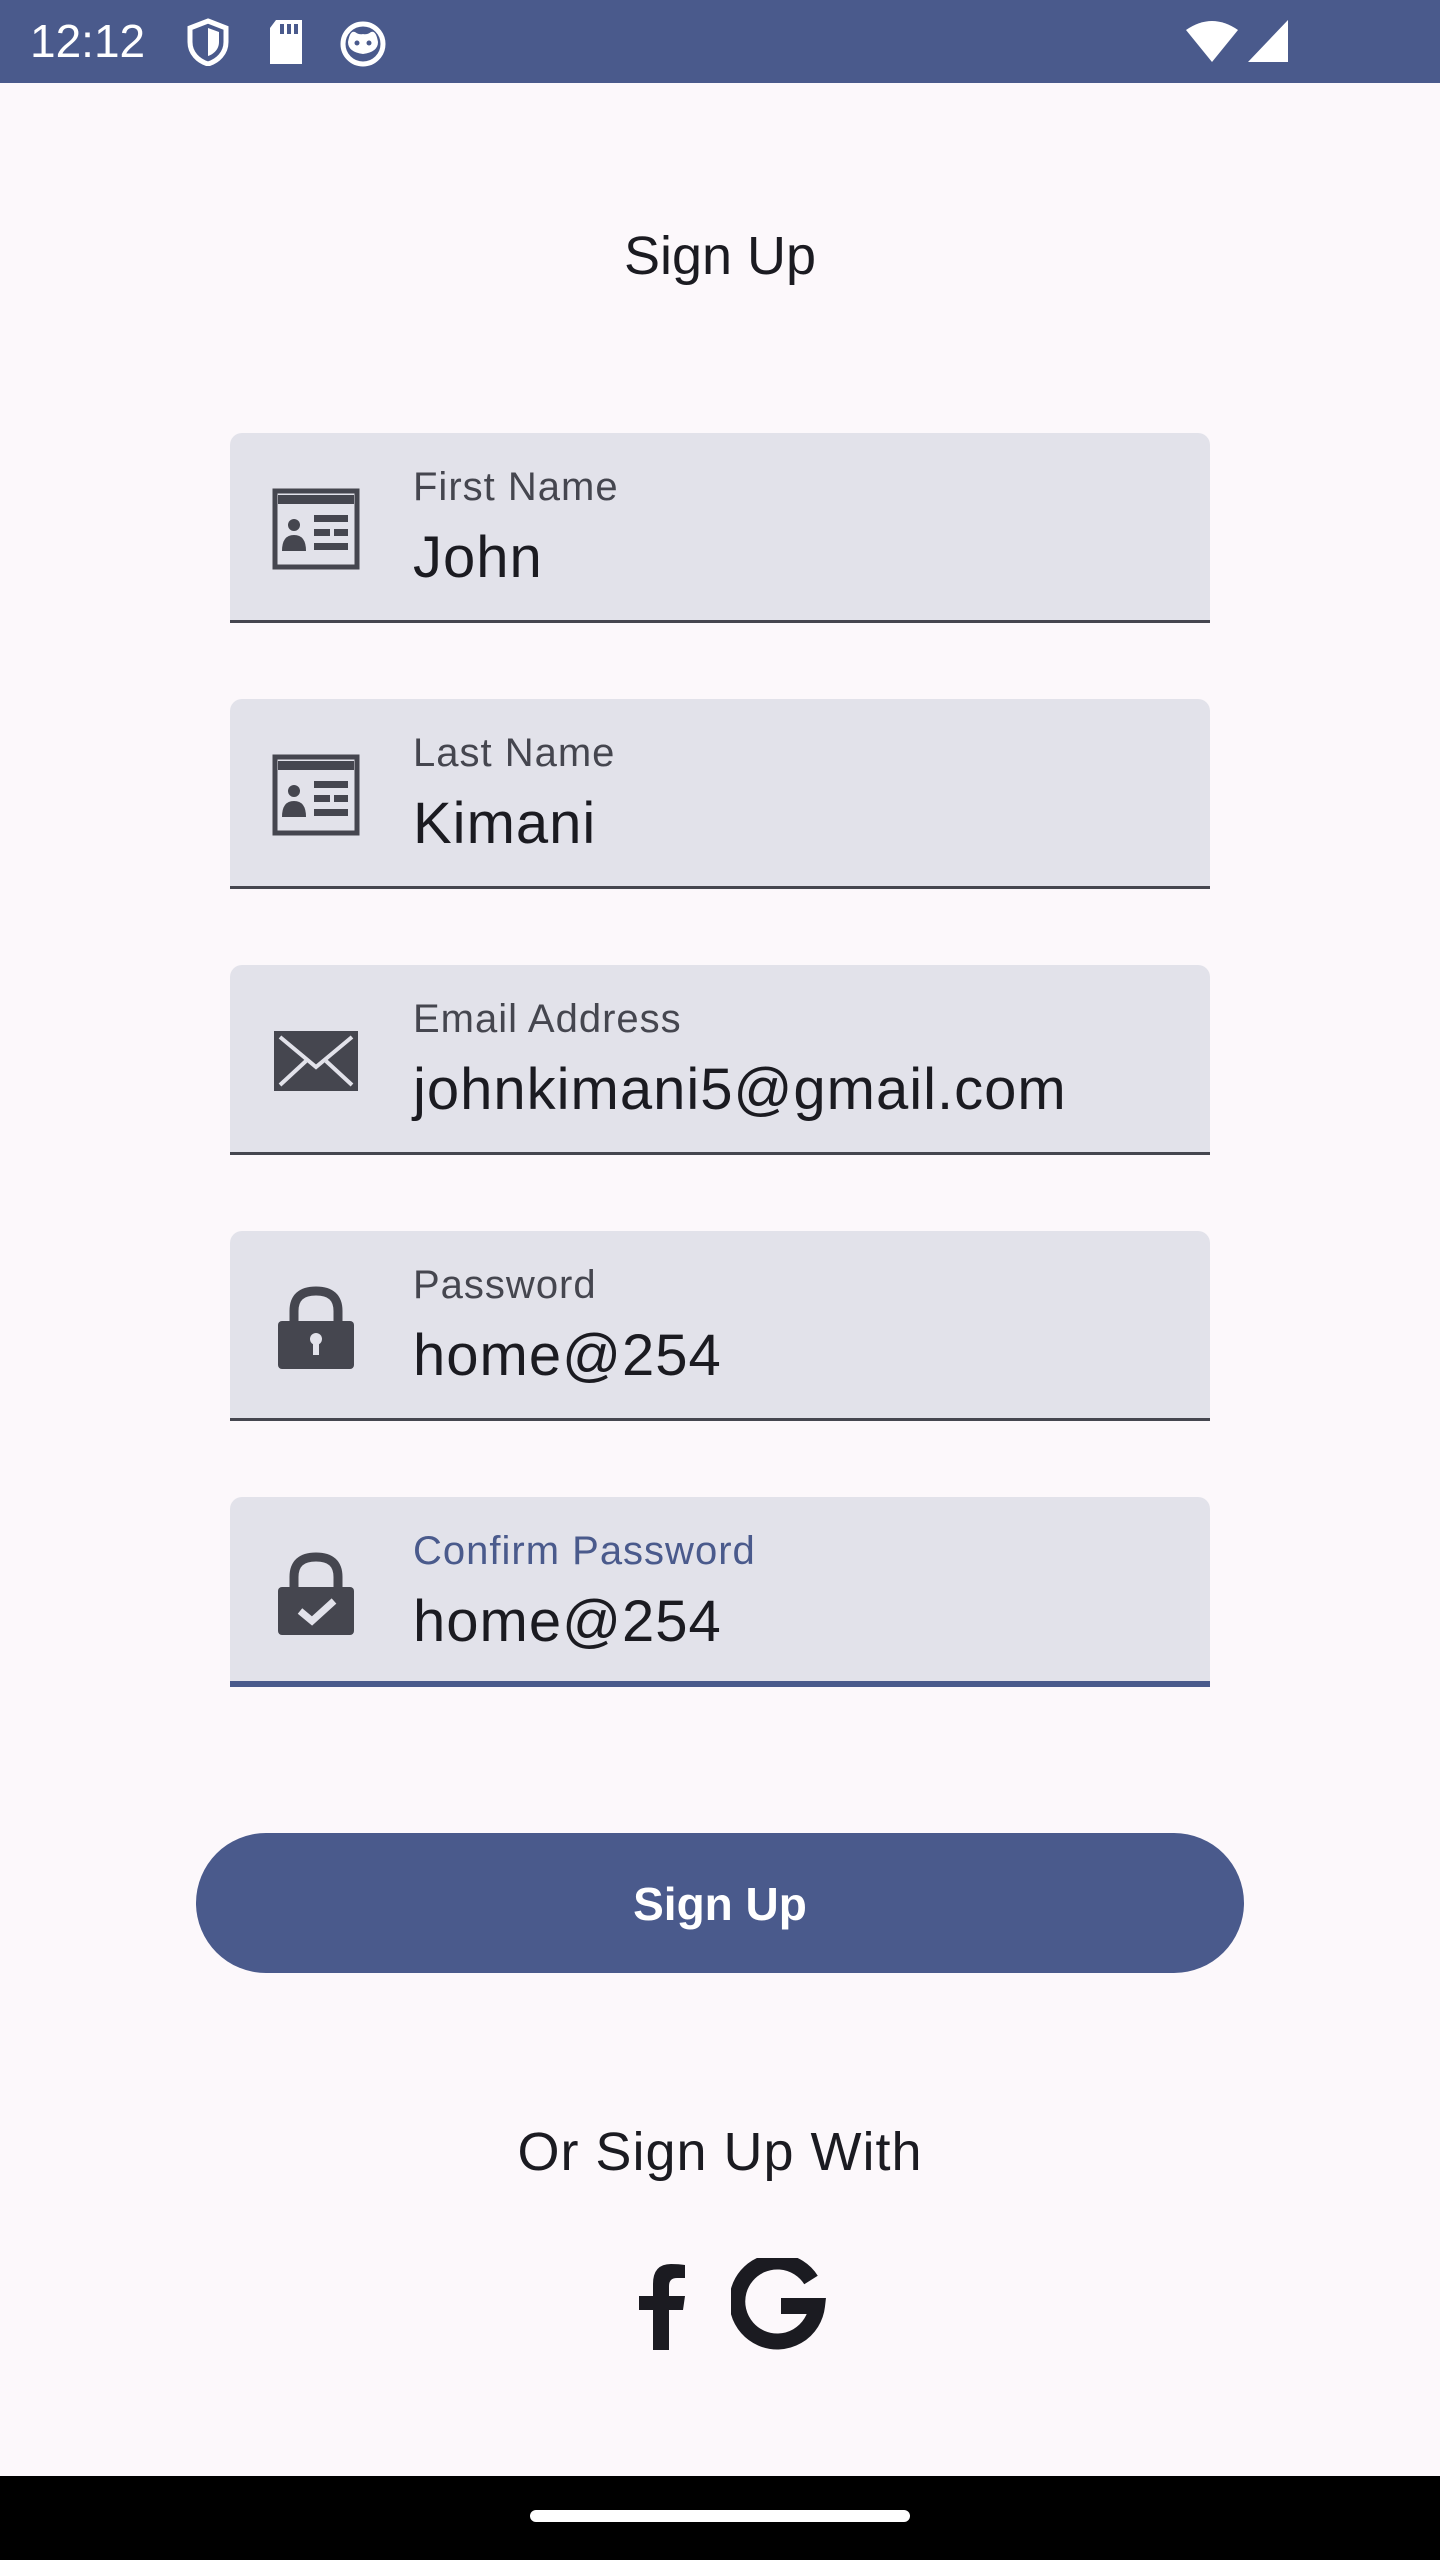 The image size is (1440, 2560). I want to click on last-name-label: Last Name, so click(514, 753).